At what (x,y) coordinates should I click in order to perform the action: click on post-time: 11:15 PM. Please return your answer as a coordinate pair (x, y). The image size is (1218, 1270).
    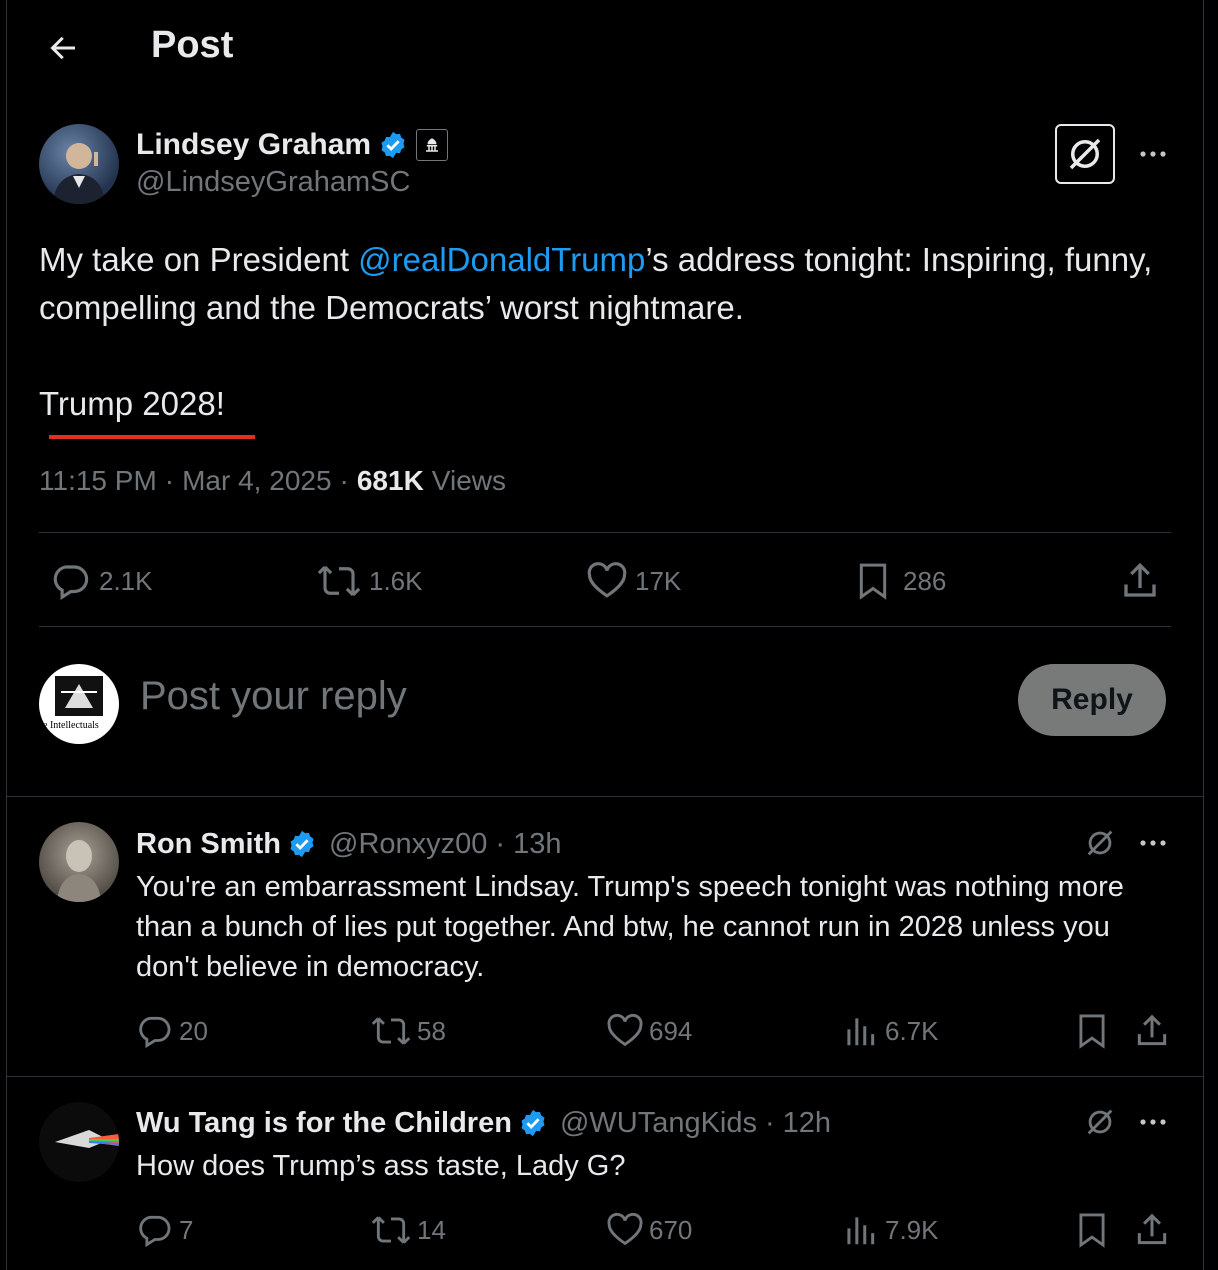
    Looking at the image, I should click on (98, 481).